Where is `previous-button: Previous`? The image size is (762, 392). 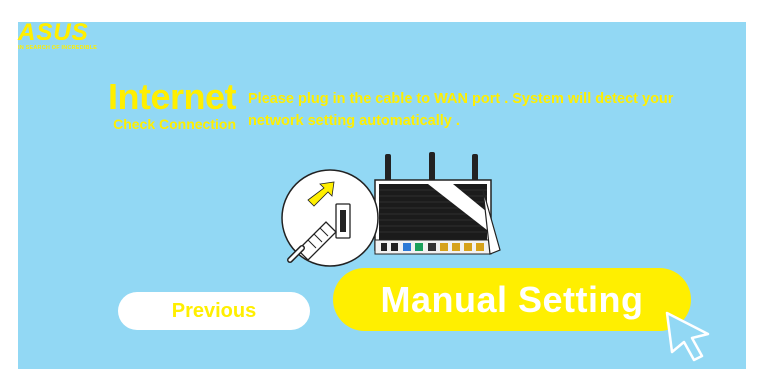 previous-button: Previous is located at coordinates (214, 311).